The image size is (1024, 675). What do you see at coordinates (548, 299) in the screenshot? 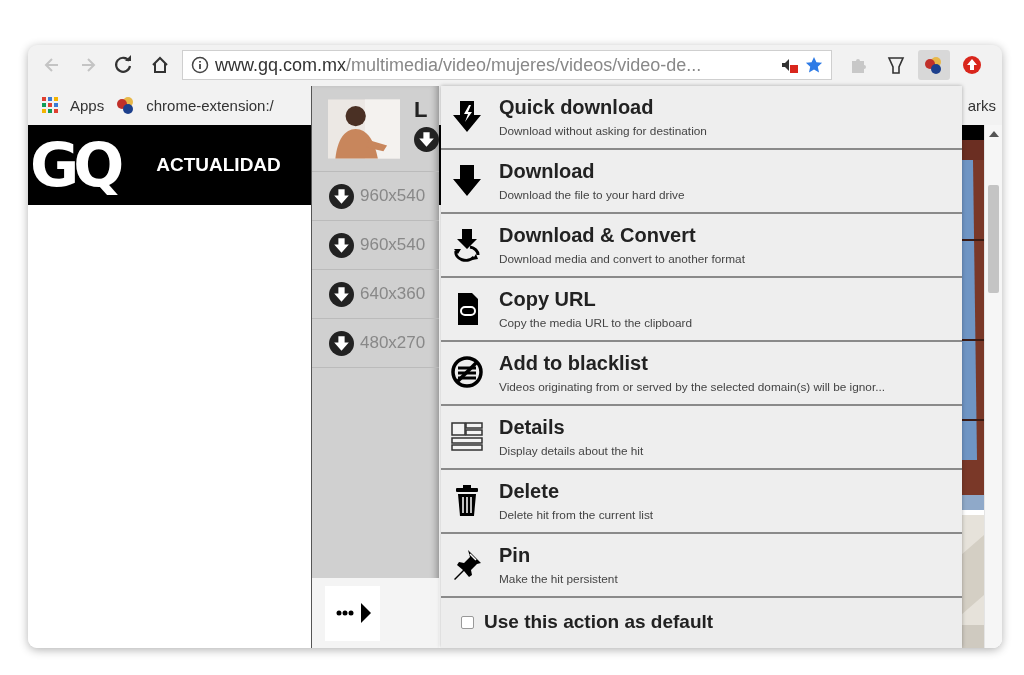
I see `action-title: Copy URL` at bounding box center [548, 299].